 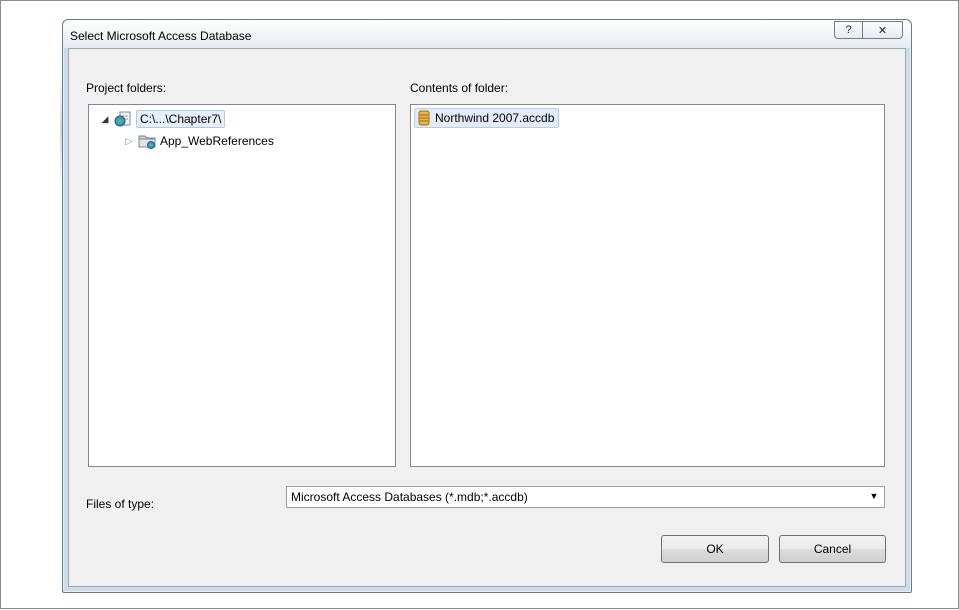 I want to click on web-references-folder-icon, so click(x=147, y=141).